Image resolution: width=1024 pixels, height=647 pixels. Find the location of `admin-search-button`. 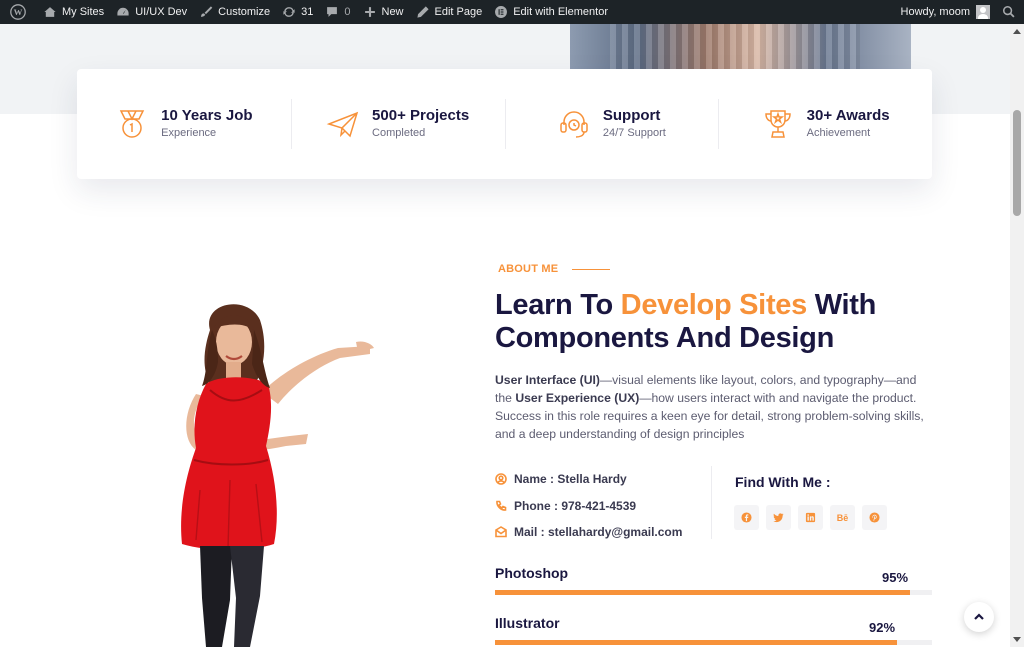

admin-search-button is located at coordinates (1010, 12).